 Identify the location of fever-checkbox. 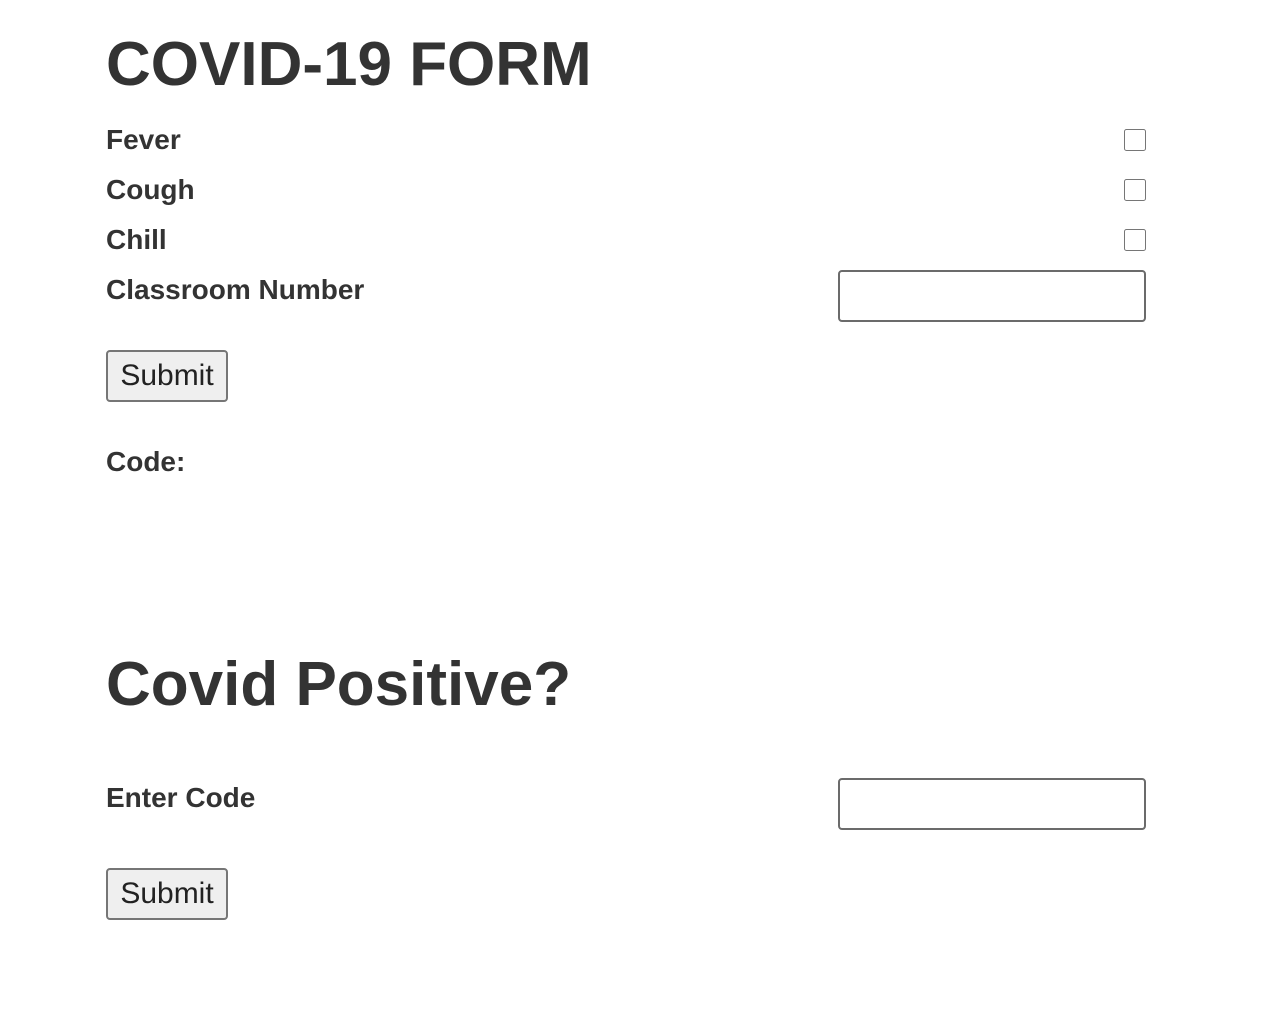
(1135, 140).